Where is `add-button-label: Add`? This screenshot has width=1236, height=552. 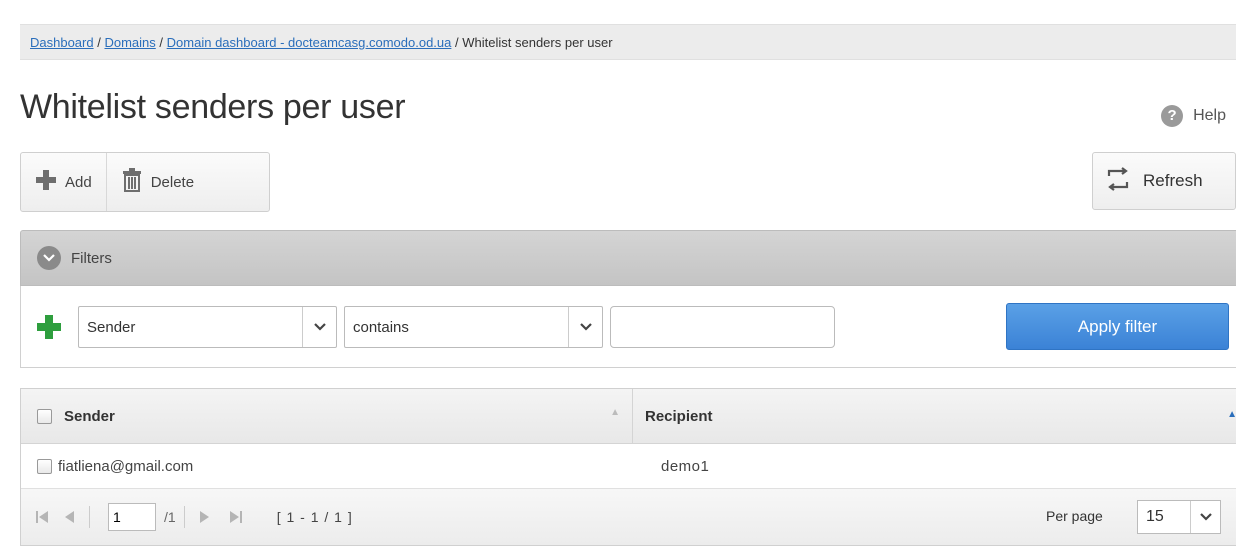 add-button-label: Add is located at coordinates (78, 182).